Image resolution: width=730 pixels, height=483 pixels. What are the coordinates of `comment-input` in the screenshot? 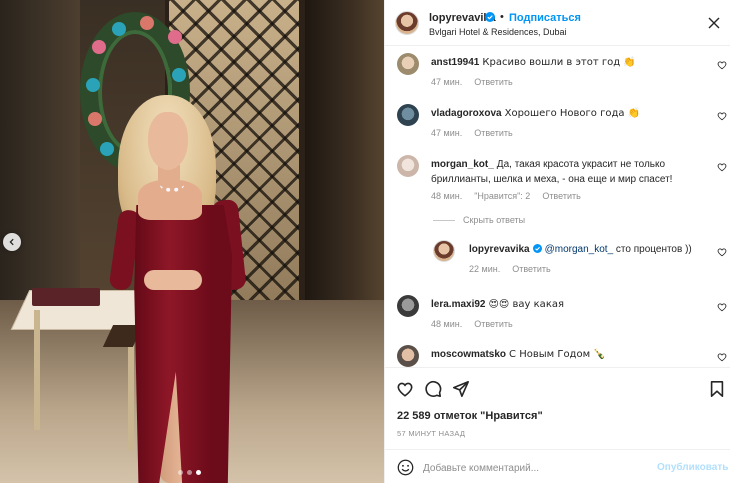 It's located at (534, 468).